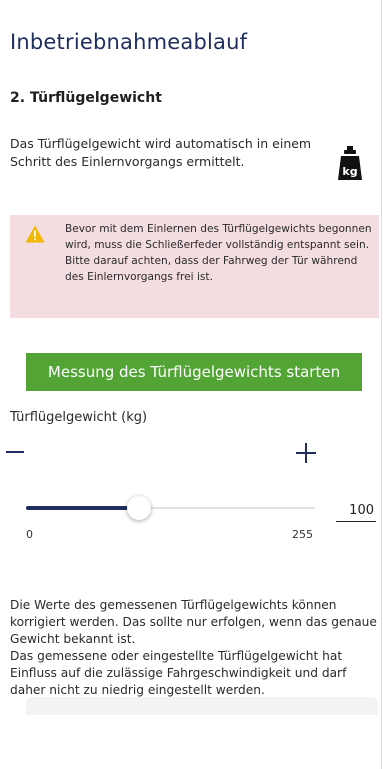 The height and width of the screenshot is (769, 383). I want to click on slider-thumb, so click(139, 508).